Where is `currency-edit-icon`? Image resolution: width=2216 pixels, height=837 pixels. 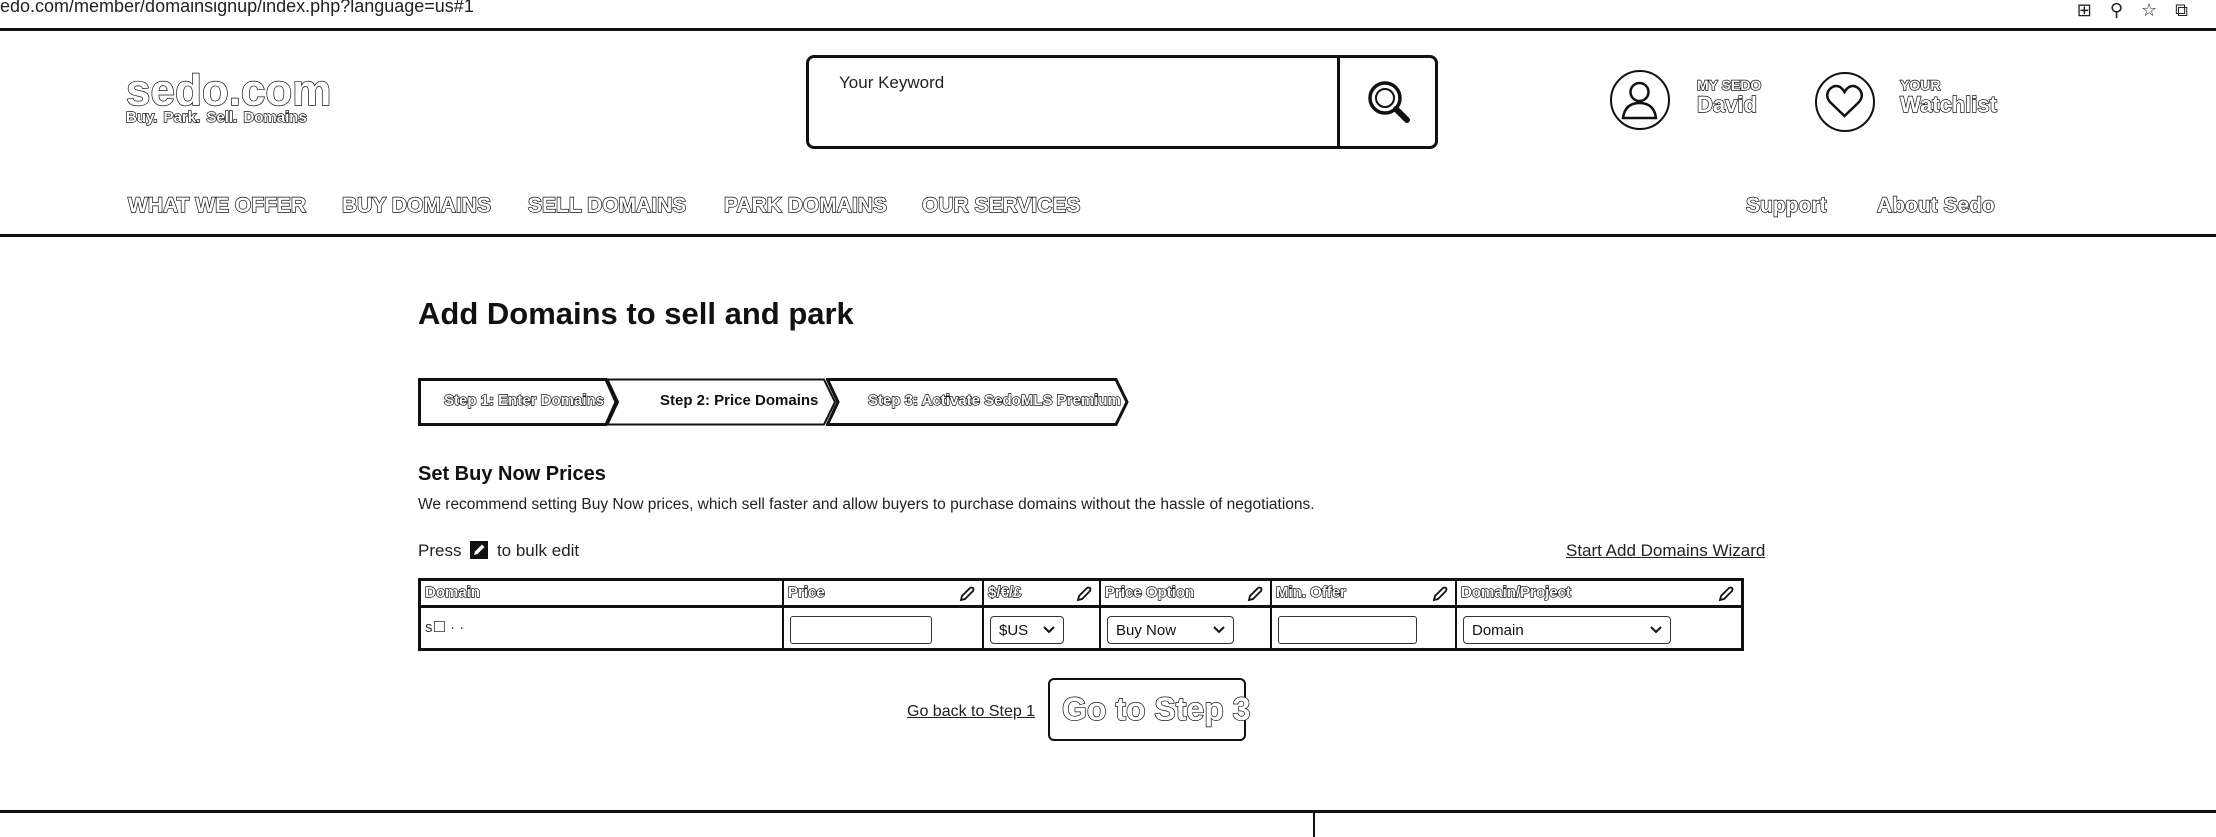
currency-edit-icon is located at coordinates (1084, 594).